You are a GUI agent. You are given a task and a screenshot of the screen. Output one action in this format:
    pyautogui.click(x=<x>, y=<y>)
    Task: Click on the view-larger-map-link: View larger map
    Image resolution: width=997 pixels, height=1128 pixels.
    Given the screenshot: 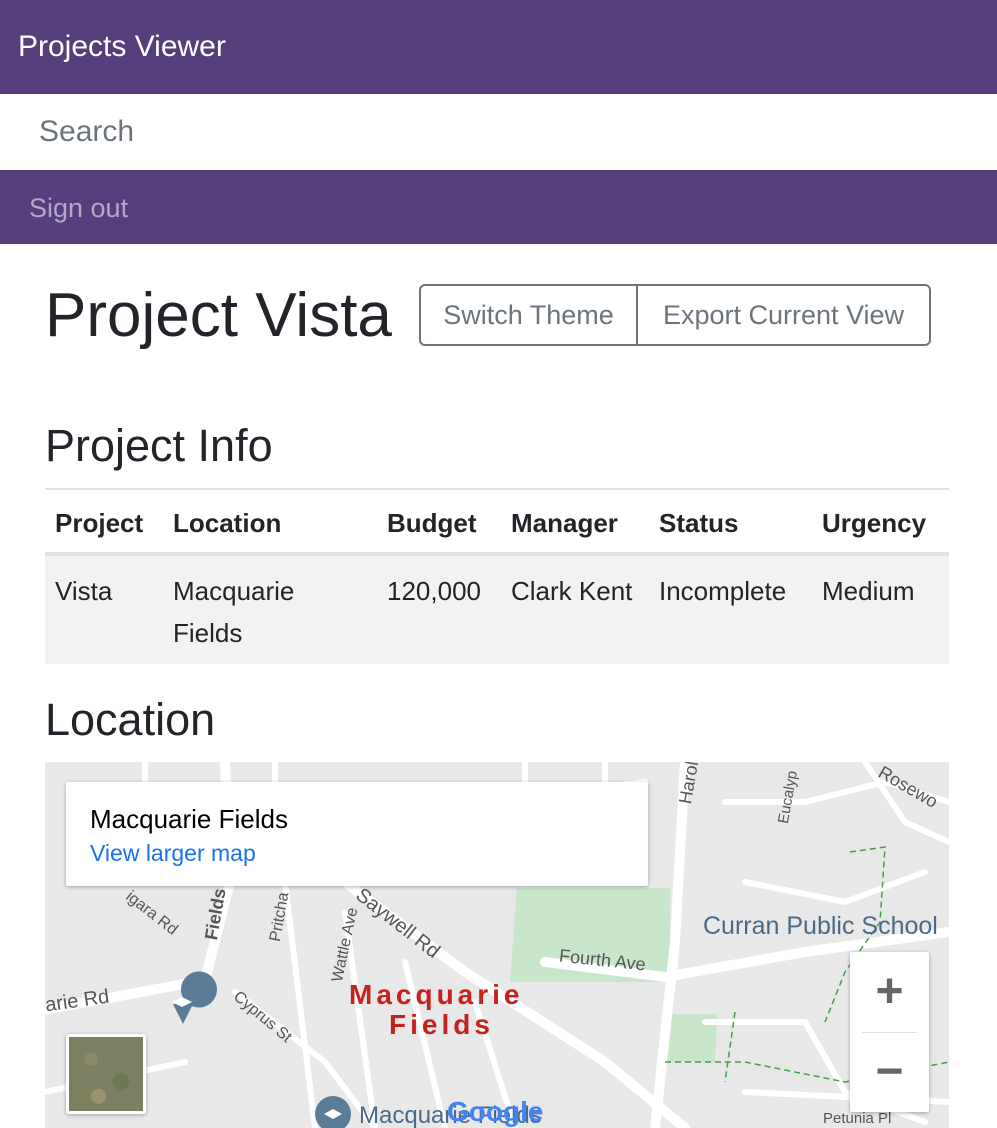 What is the action you would take?
    pyautogui.click(x=173, y=853)
    